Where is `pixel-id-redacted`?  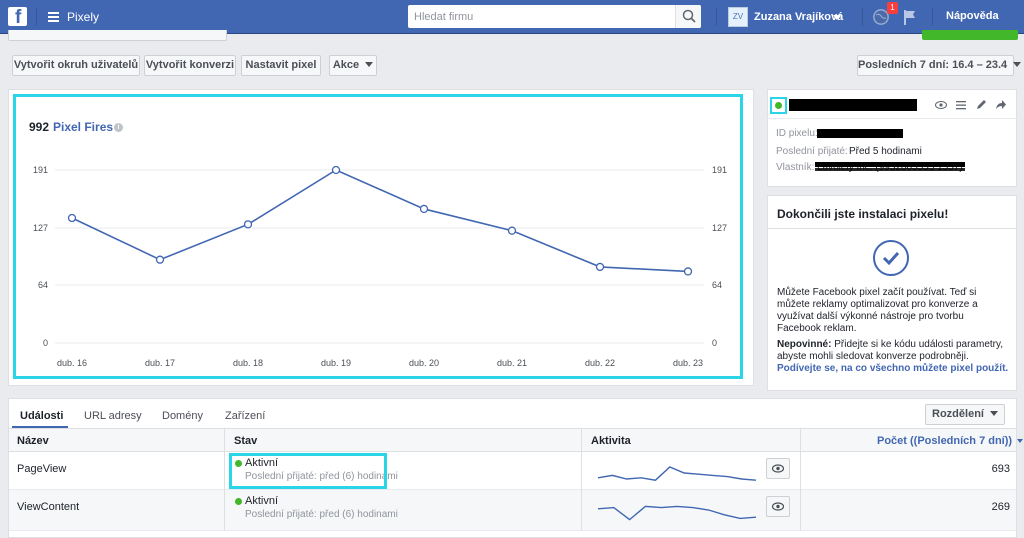 pixel-id-redacted is located at coordinates (860, 133).